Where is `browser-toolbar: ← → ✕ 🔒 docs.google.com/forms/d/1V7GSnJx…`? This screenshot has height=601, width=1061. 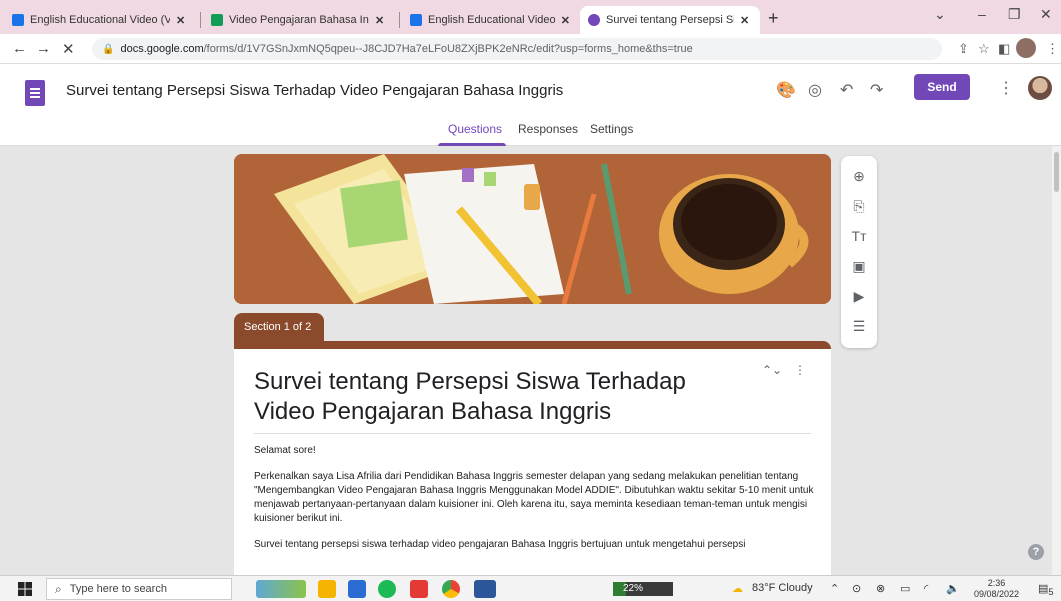
browser-toolbar: ← → ✕ 🔒 docs.google.com/forms/d/1V7GSnJx… is located at coordinates (530, 49).